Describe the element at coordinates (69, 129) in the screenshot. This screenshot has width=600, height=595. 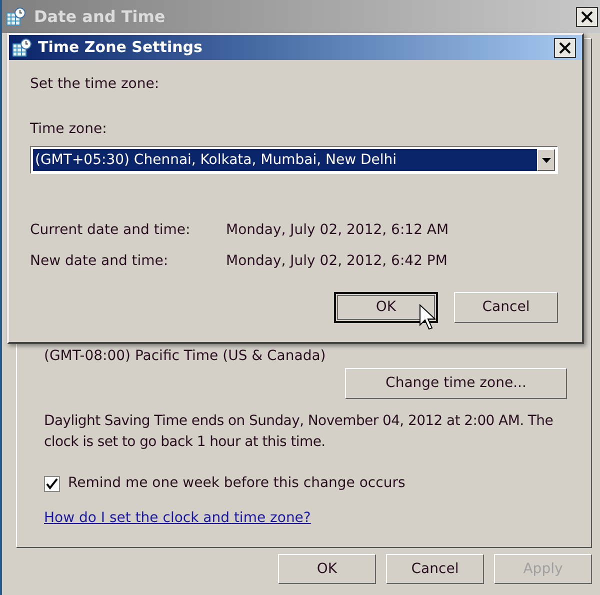
I see `time-zone-label: Time zone:` at that location.